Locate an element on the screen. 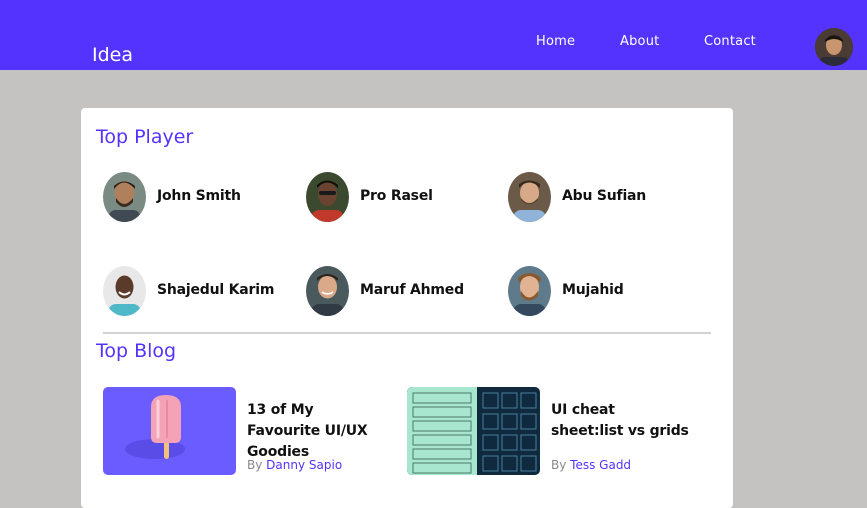 The width and height of the screenshot is (867, 508). user-avatar is located at coordinates (834, 47).